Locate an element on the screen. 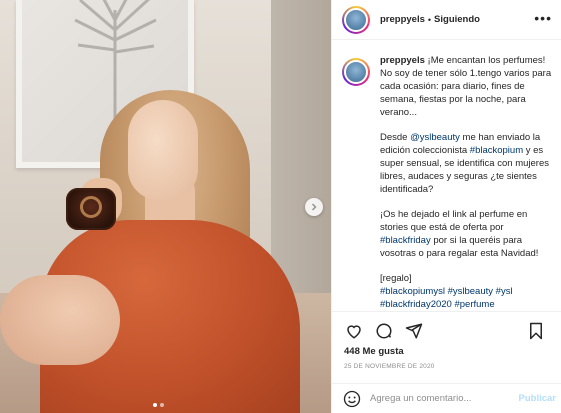 This screenshot has height=413, width=561. perfume-bottle is located at coordinates (91, 209).